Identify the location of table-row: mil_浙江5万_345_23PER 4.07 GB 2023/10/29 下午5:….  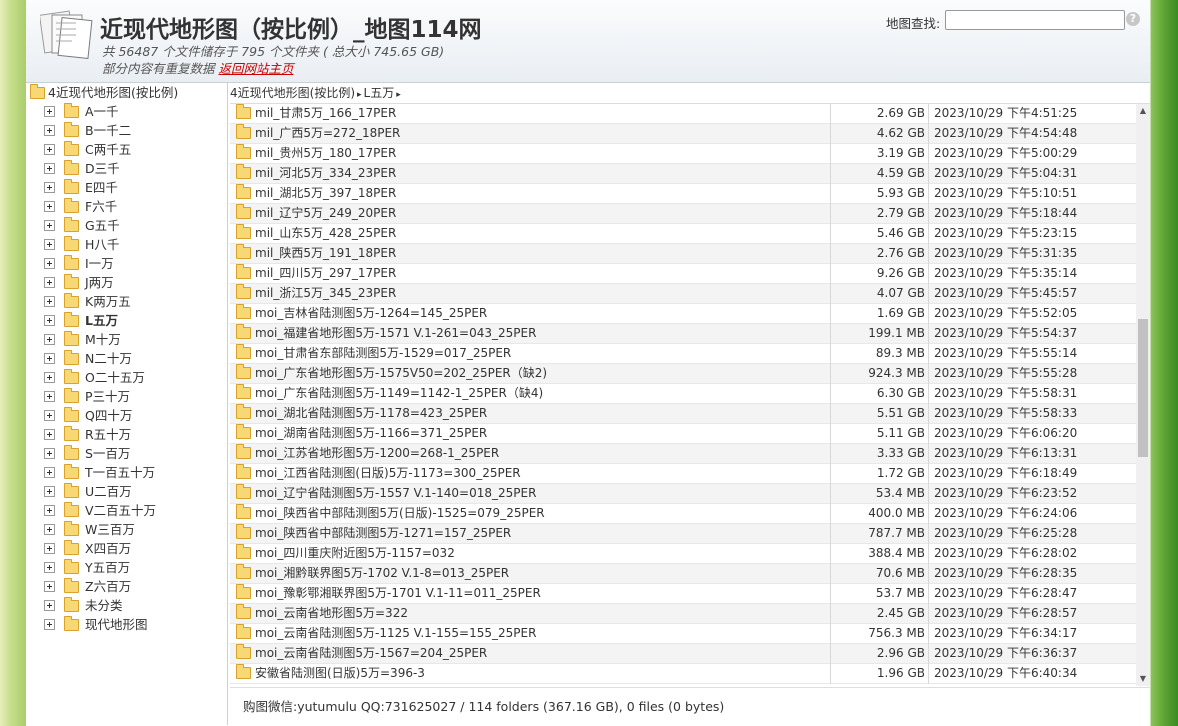
(683, 293).